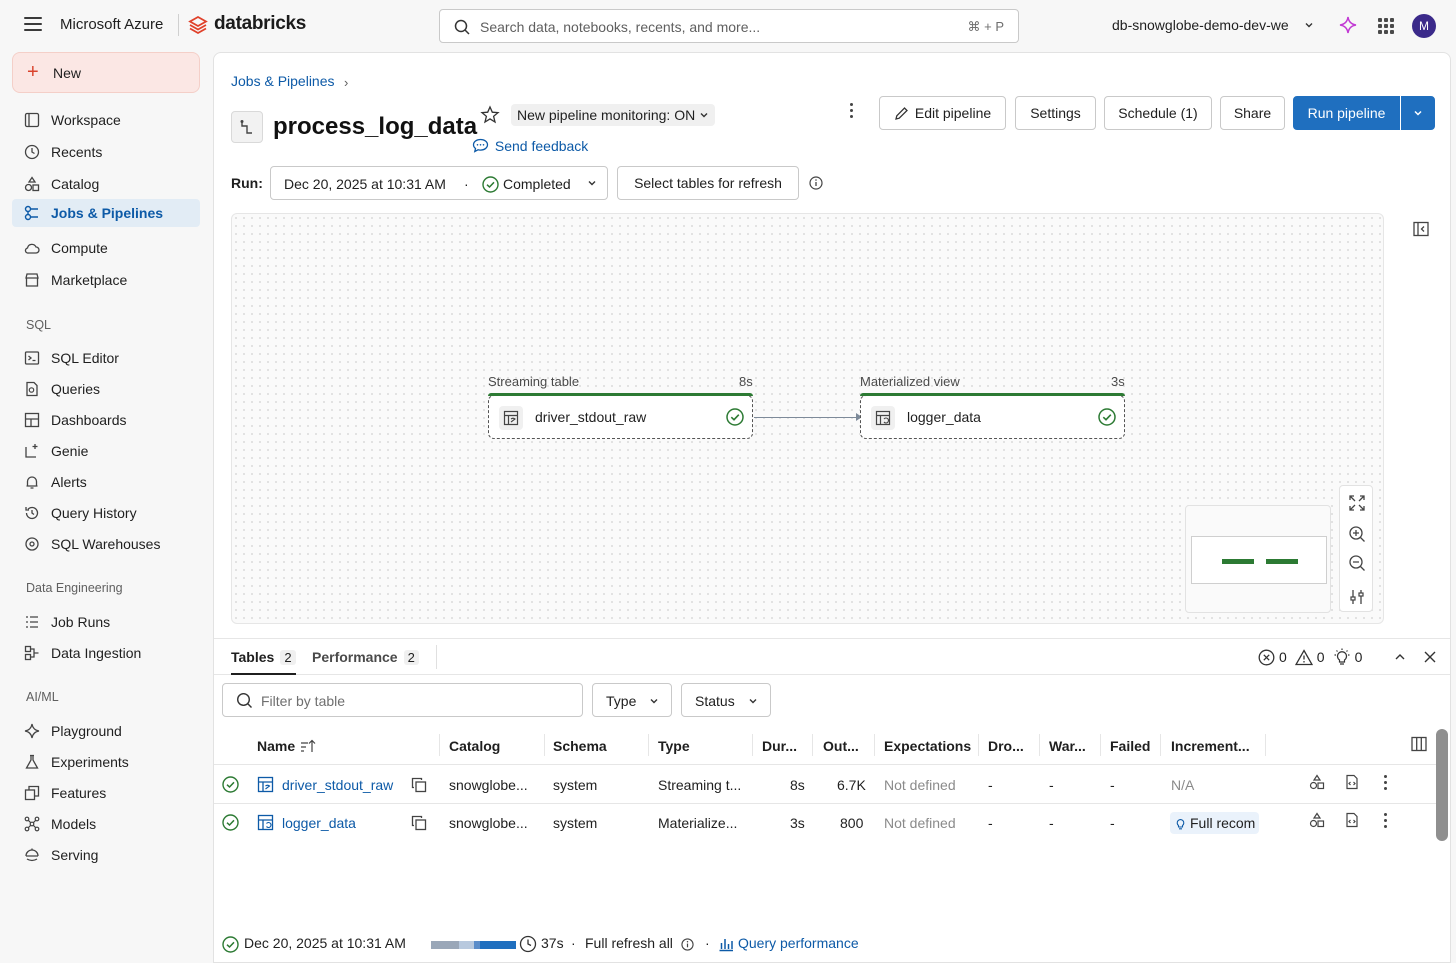 This screenshot has width=1456, height=963. I want to click on sort-icon, so click(308, 746).